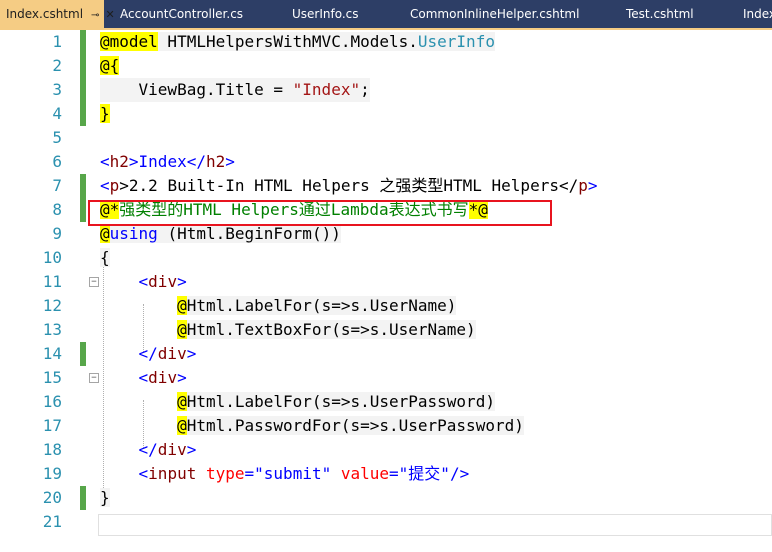  I want to click on line-number: 20, so click(52, 497).